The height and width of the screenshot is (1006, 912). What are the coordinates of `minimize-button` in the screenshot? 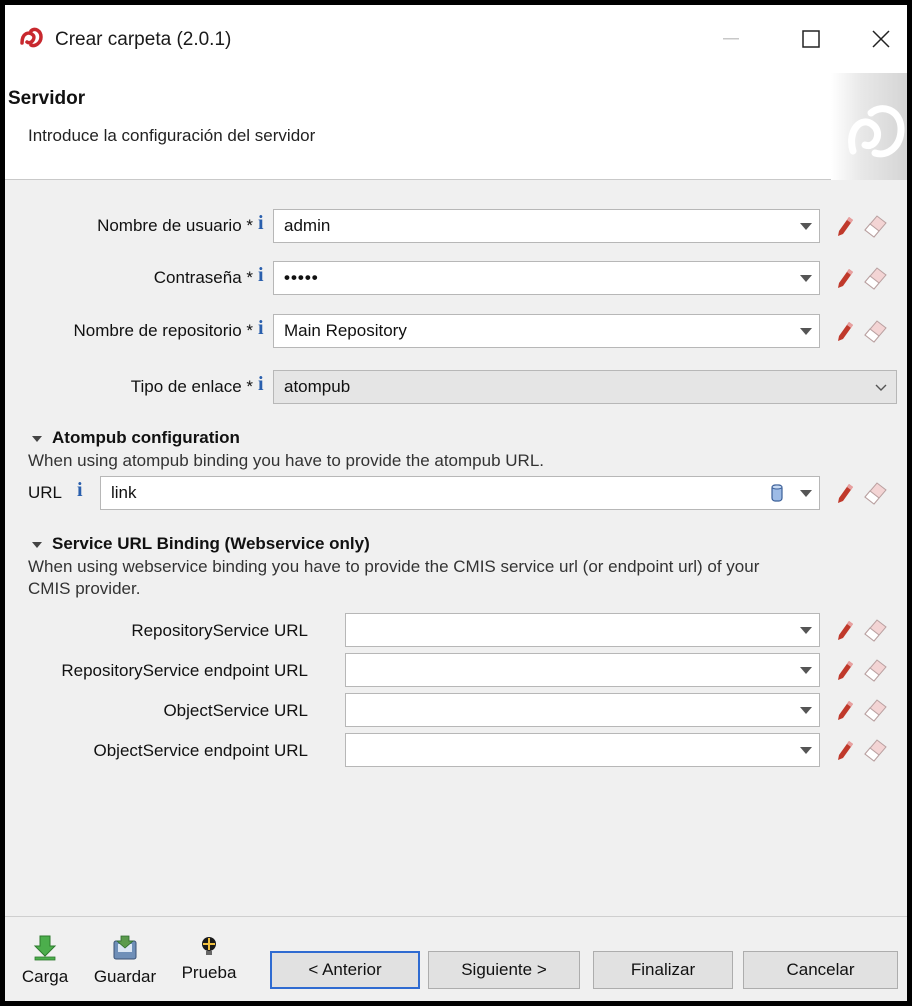 It's located at (731, 39).